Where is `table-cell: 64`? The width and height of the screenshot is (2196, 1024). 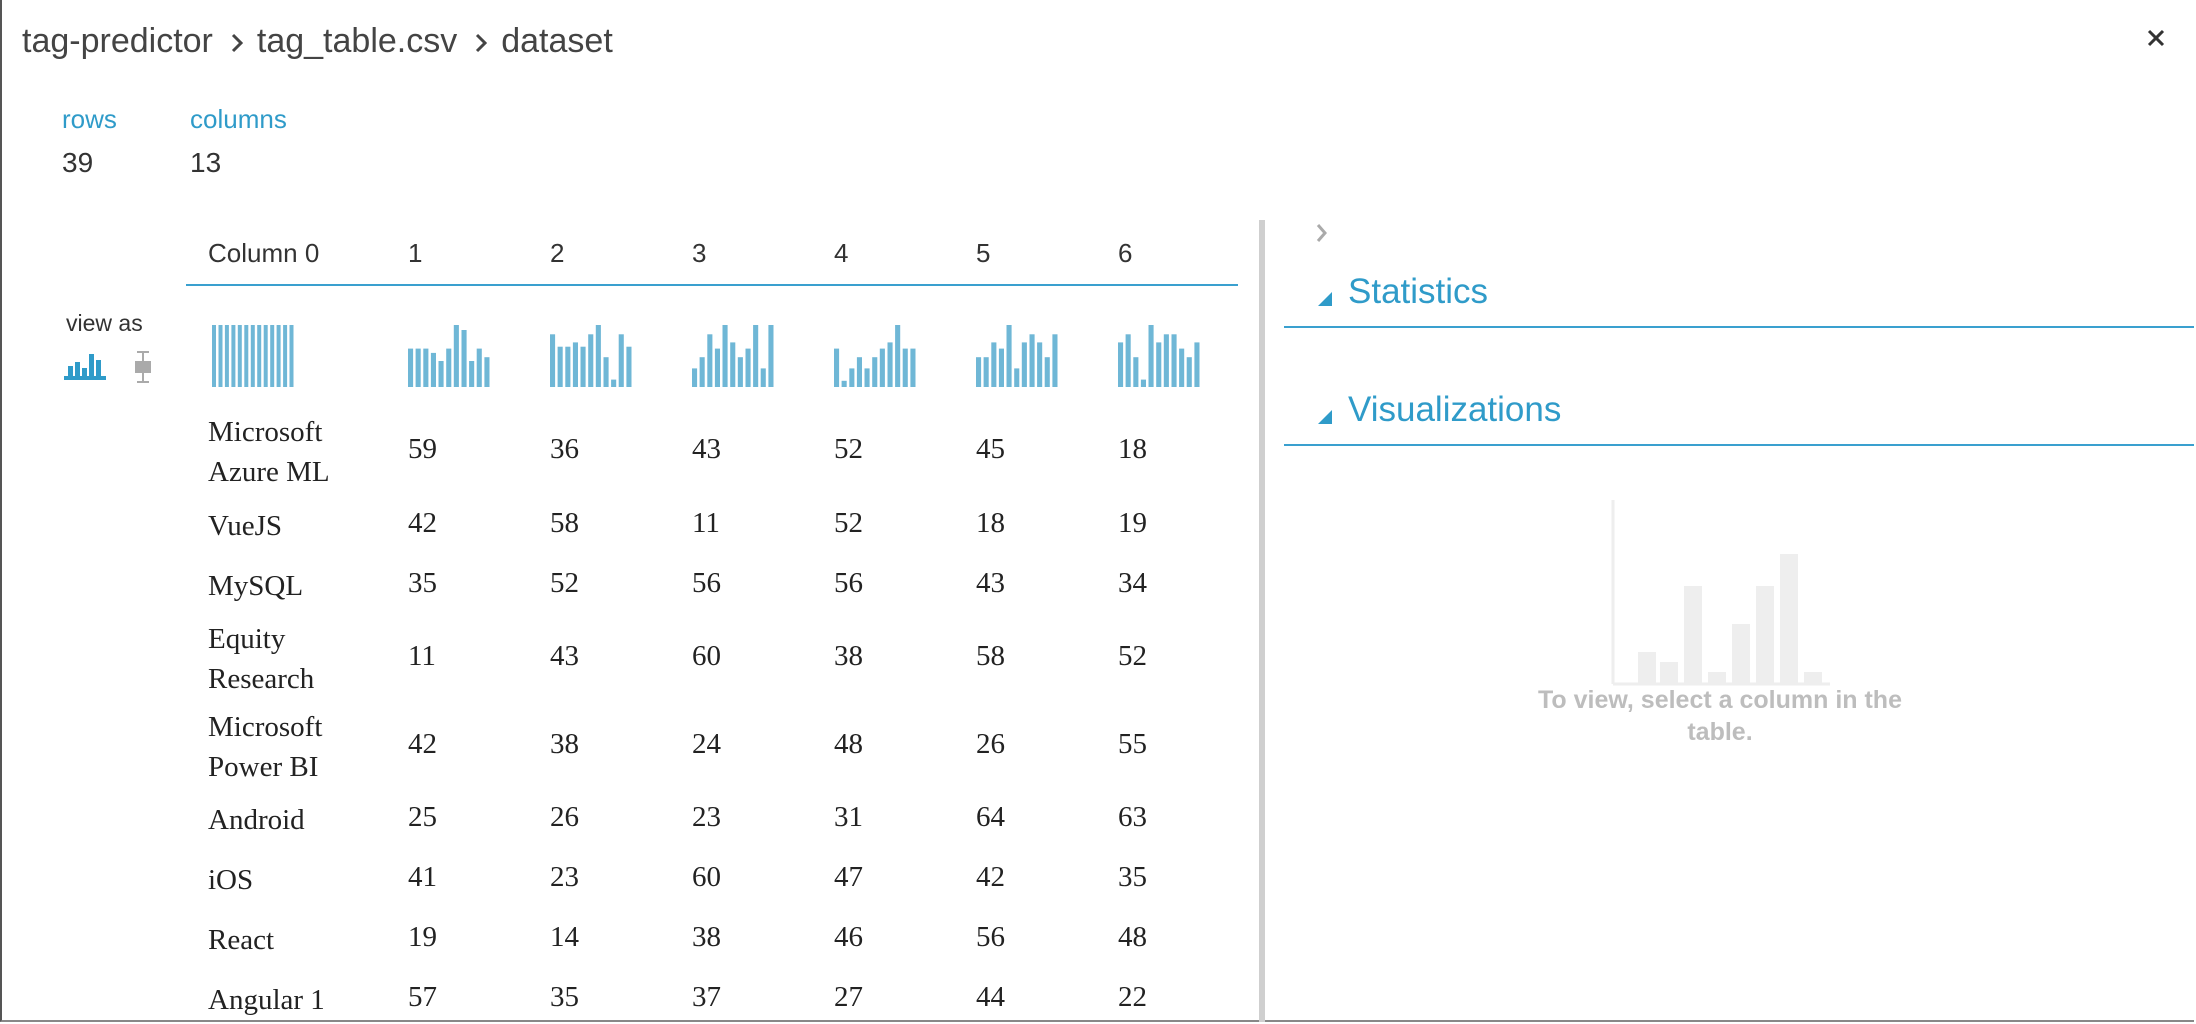
table-cell: 64 is located at coordinates (990, 817).